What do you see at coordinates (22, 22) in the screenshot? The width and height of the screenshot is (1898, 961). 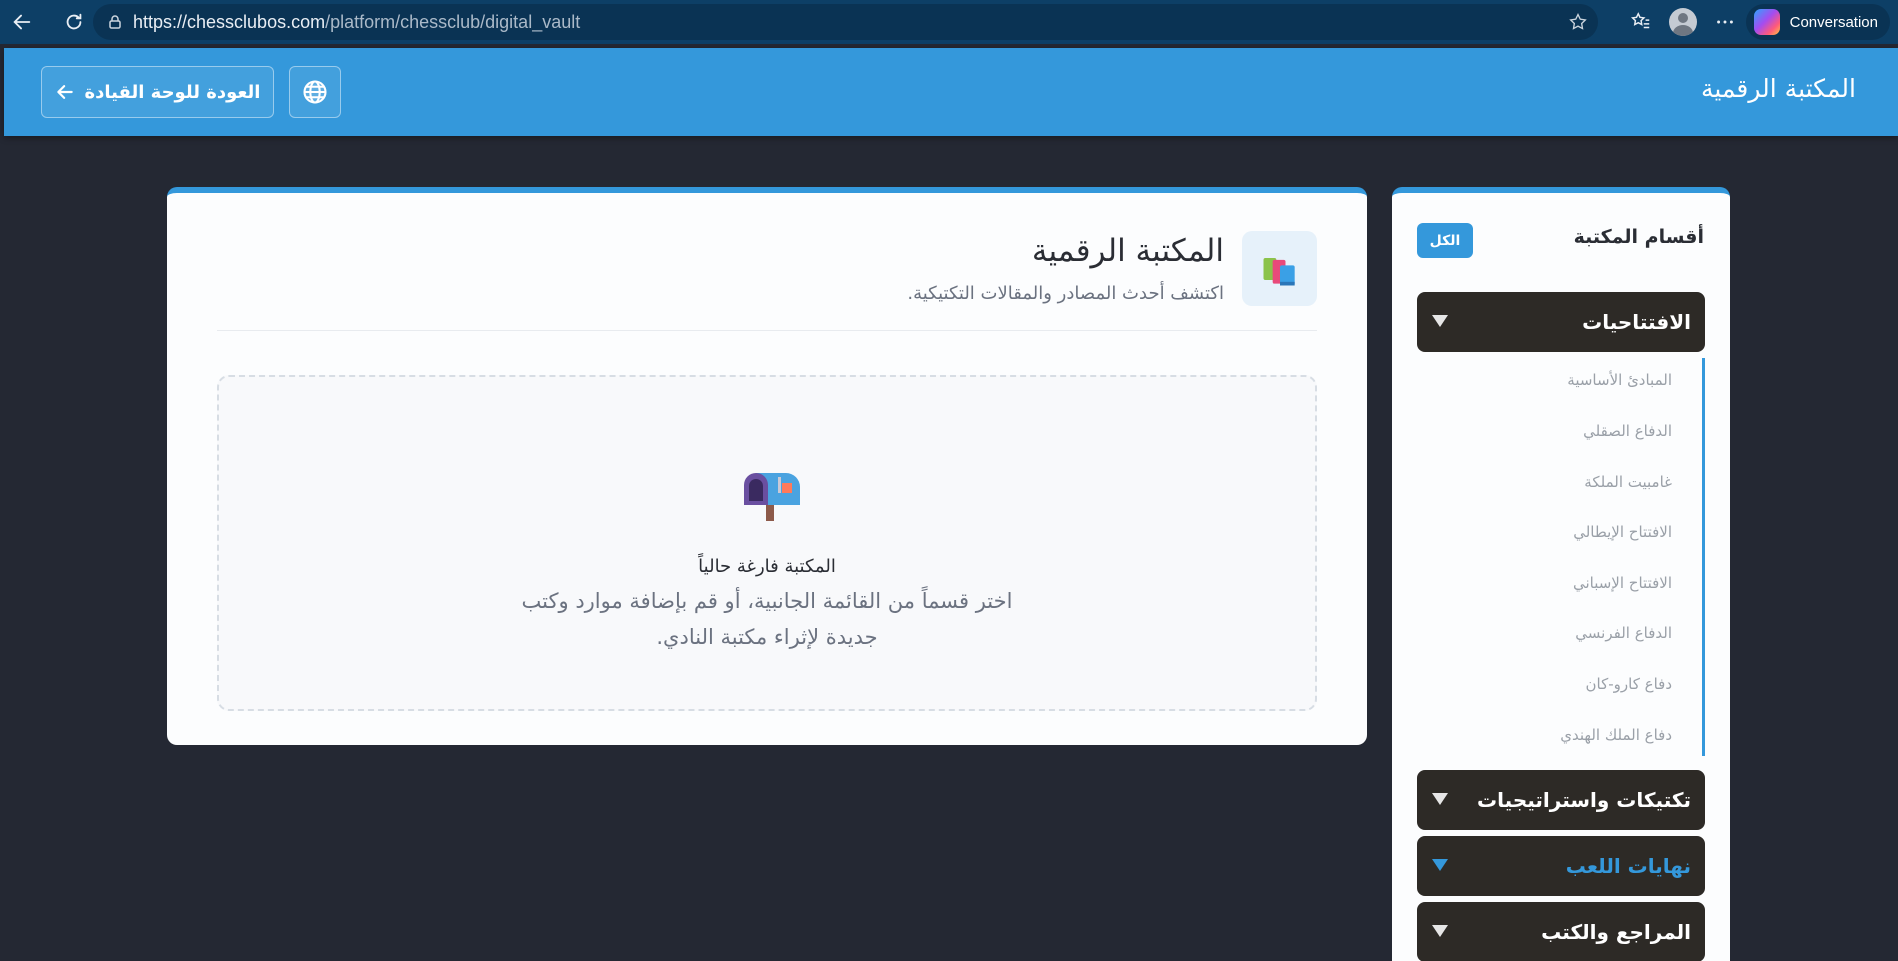 I see `back-arrow-icon` at bounding box center [22, 22].